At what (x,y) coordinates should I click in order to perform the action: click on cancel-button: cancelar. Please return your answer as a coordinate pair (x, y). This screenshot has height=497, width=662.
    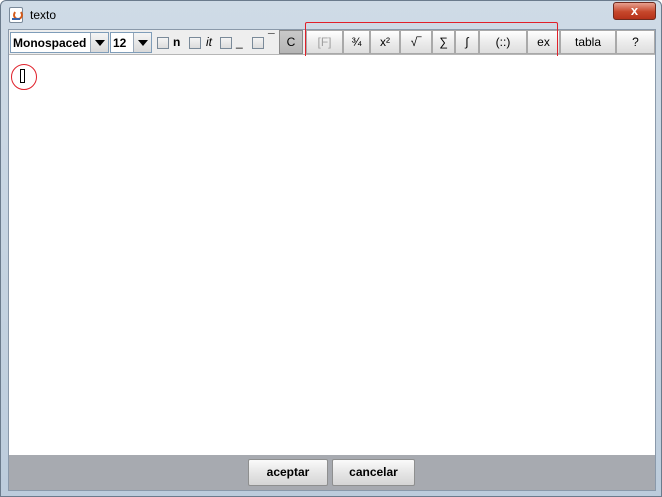
    Looking at the image, I should click on (373, 472).